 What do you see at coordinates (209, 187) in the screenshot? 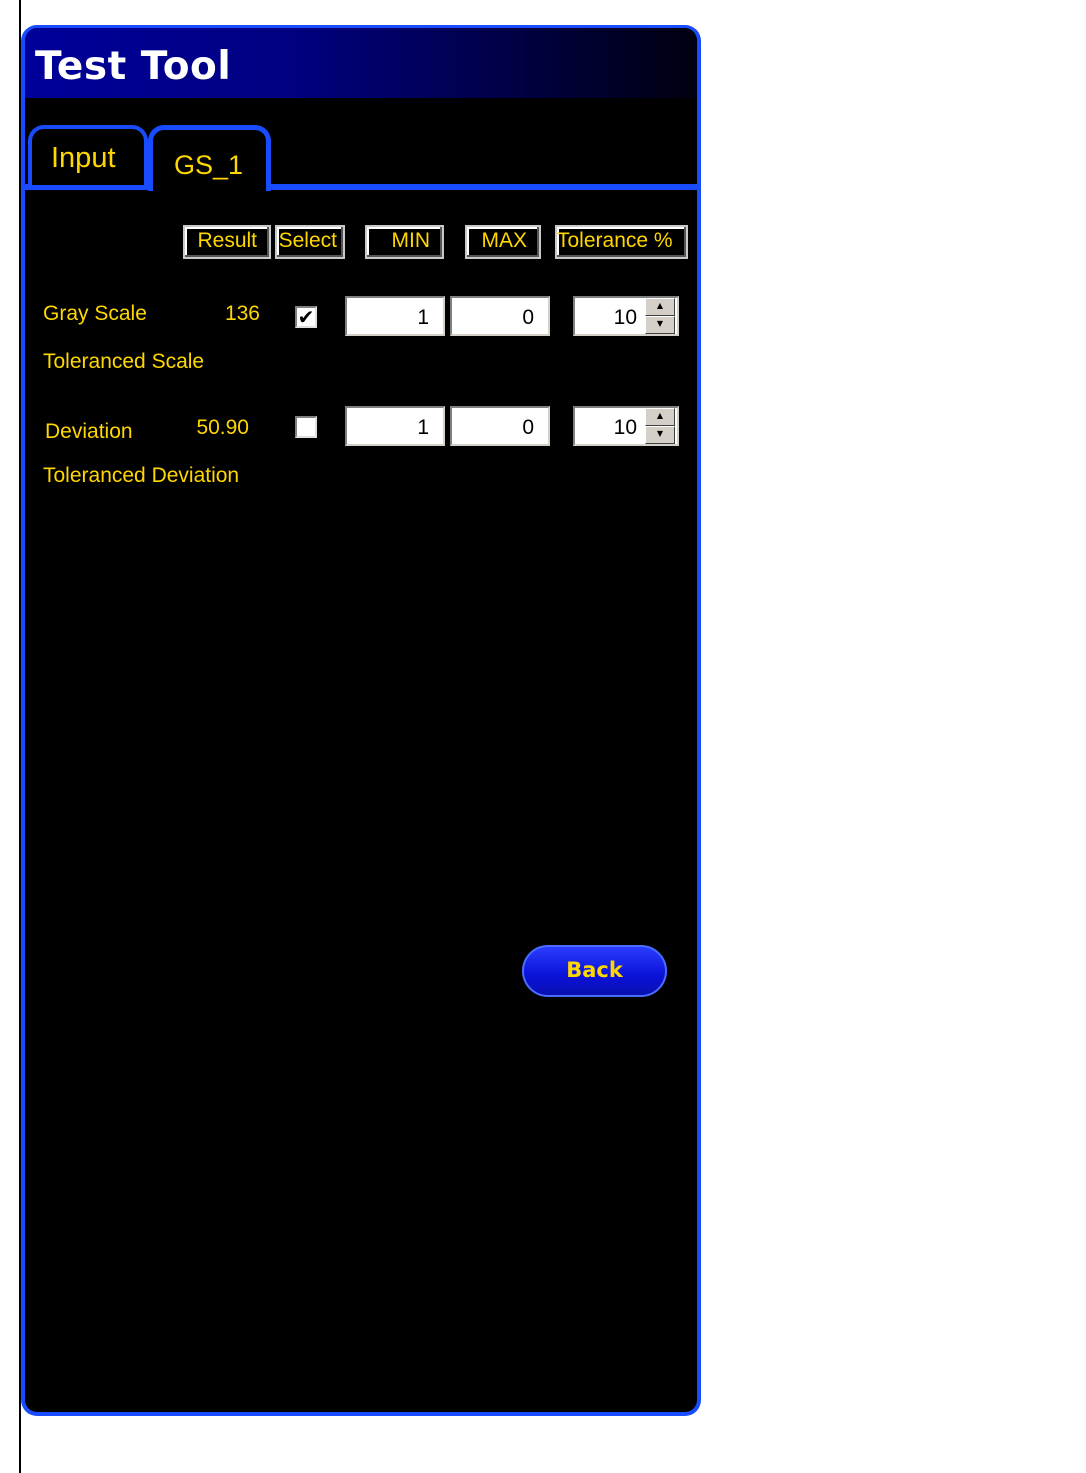
I see `active-tab-gap` at bounding box center [209, 187].